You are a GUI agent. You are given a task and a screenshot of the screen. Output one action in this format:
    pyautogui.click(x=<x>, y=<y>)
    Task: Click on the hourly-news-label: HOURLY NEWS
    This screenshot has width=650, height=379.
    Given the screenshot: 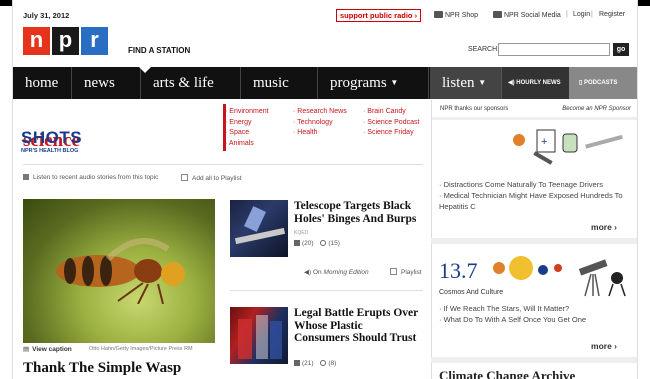 What is the action you would take?
    pyautogui.click(x=538, y=83)
    